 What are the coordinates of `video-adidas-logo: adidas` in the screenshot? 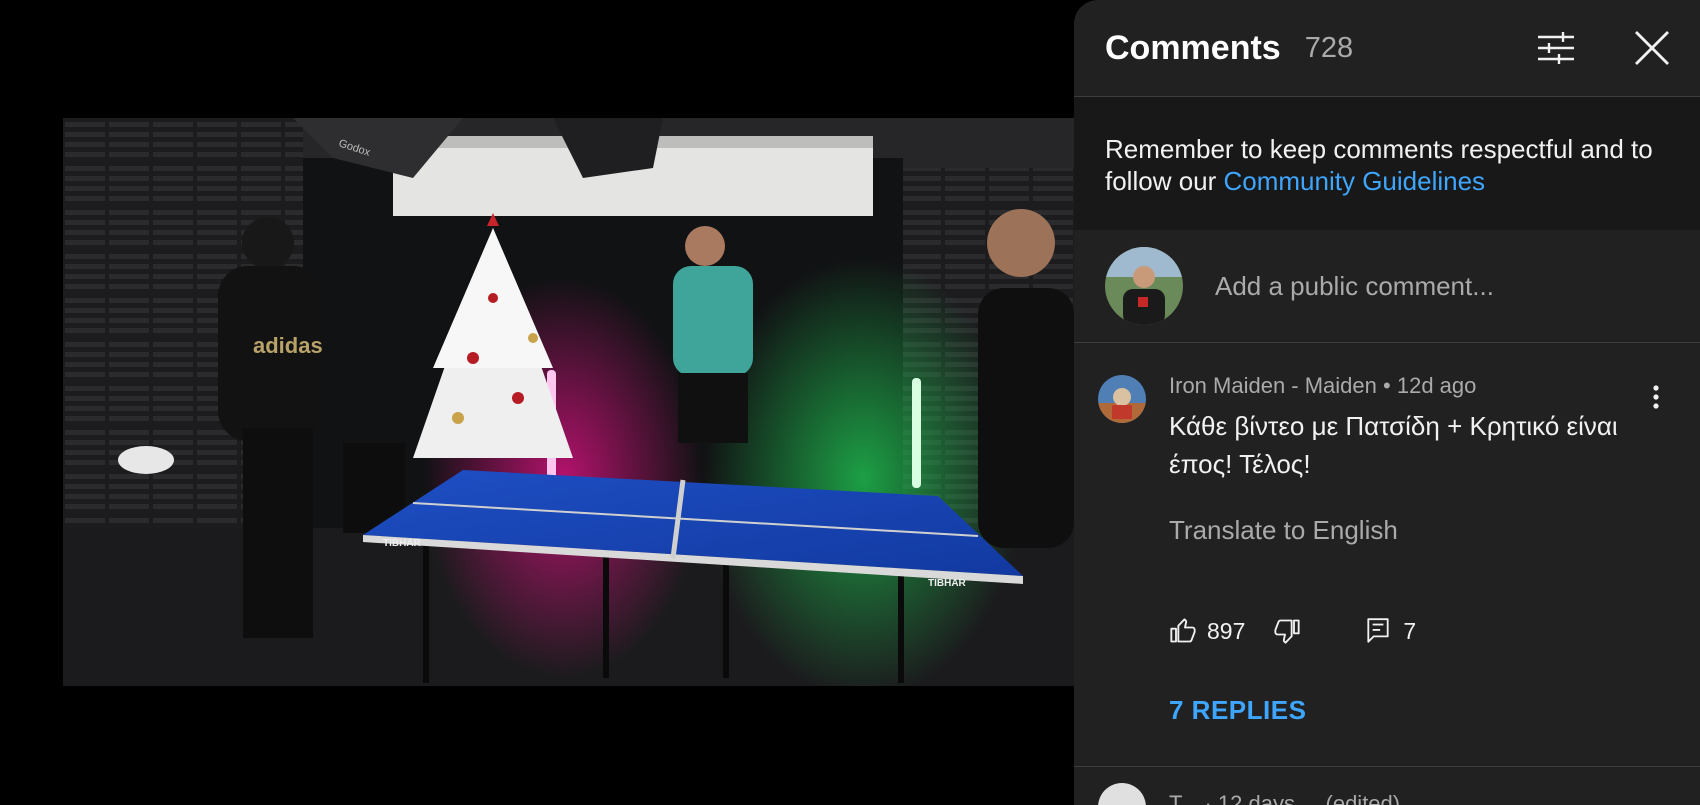 It's located at (288, 345).